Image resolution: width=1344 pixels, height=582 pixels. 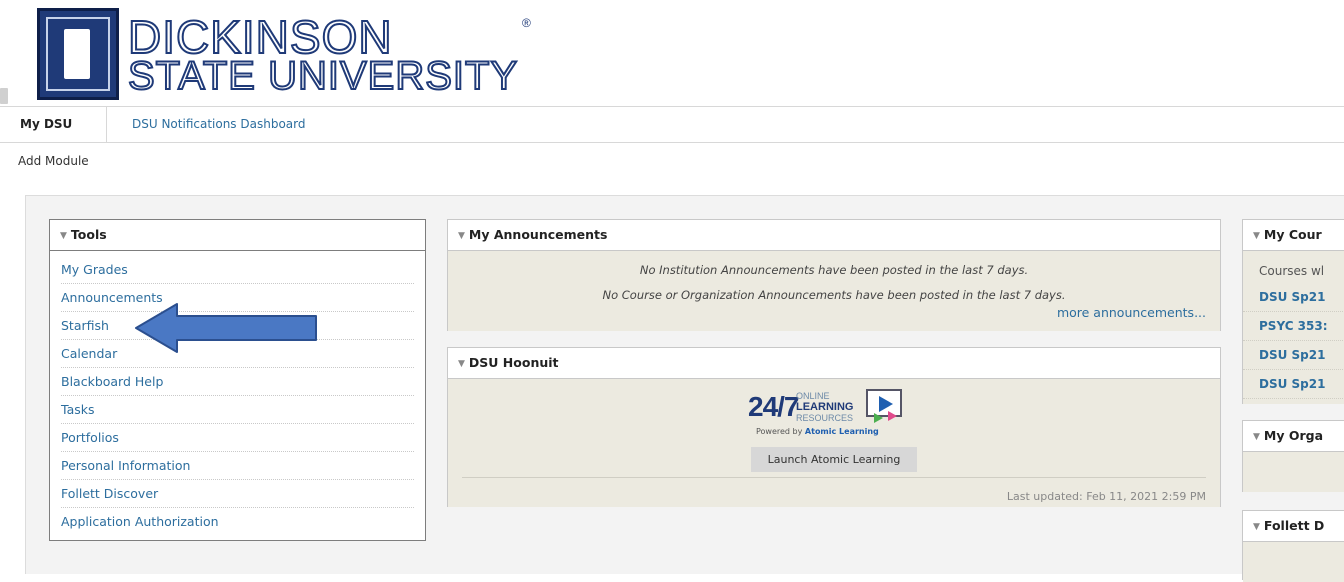 I want to click on pink-play-icon, so click(x=892, y=416).